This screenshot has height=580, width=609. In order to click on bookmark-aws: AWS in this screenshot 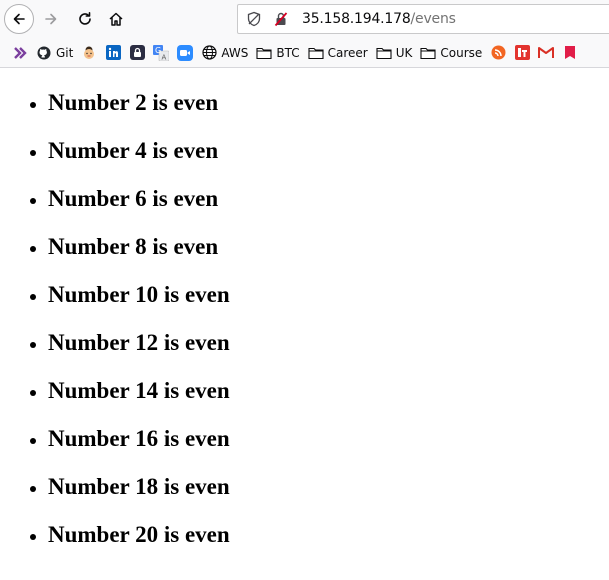, I will do `click(224, 53)`.